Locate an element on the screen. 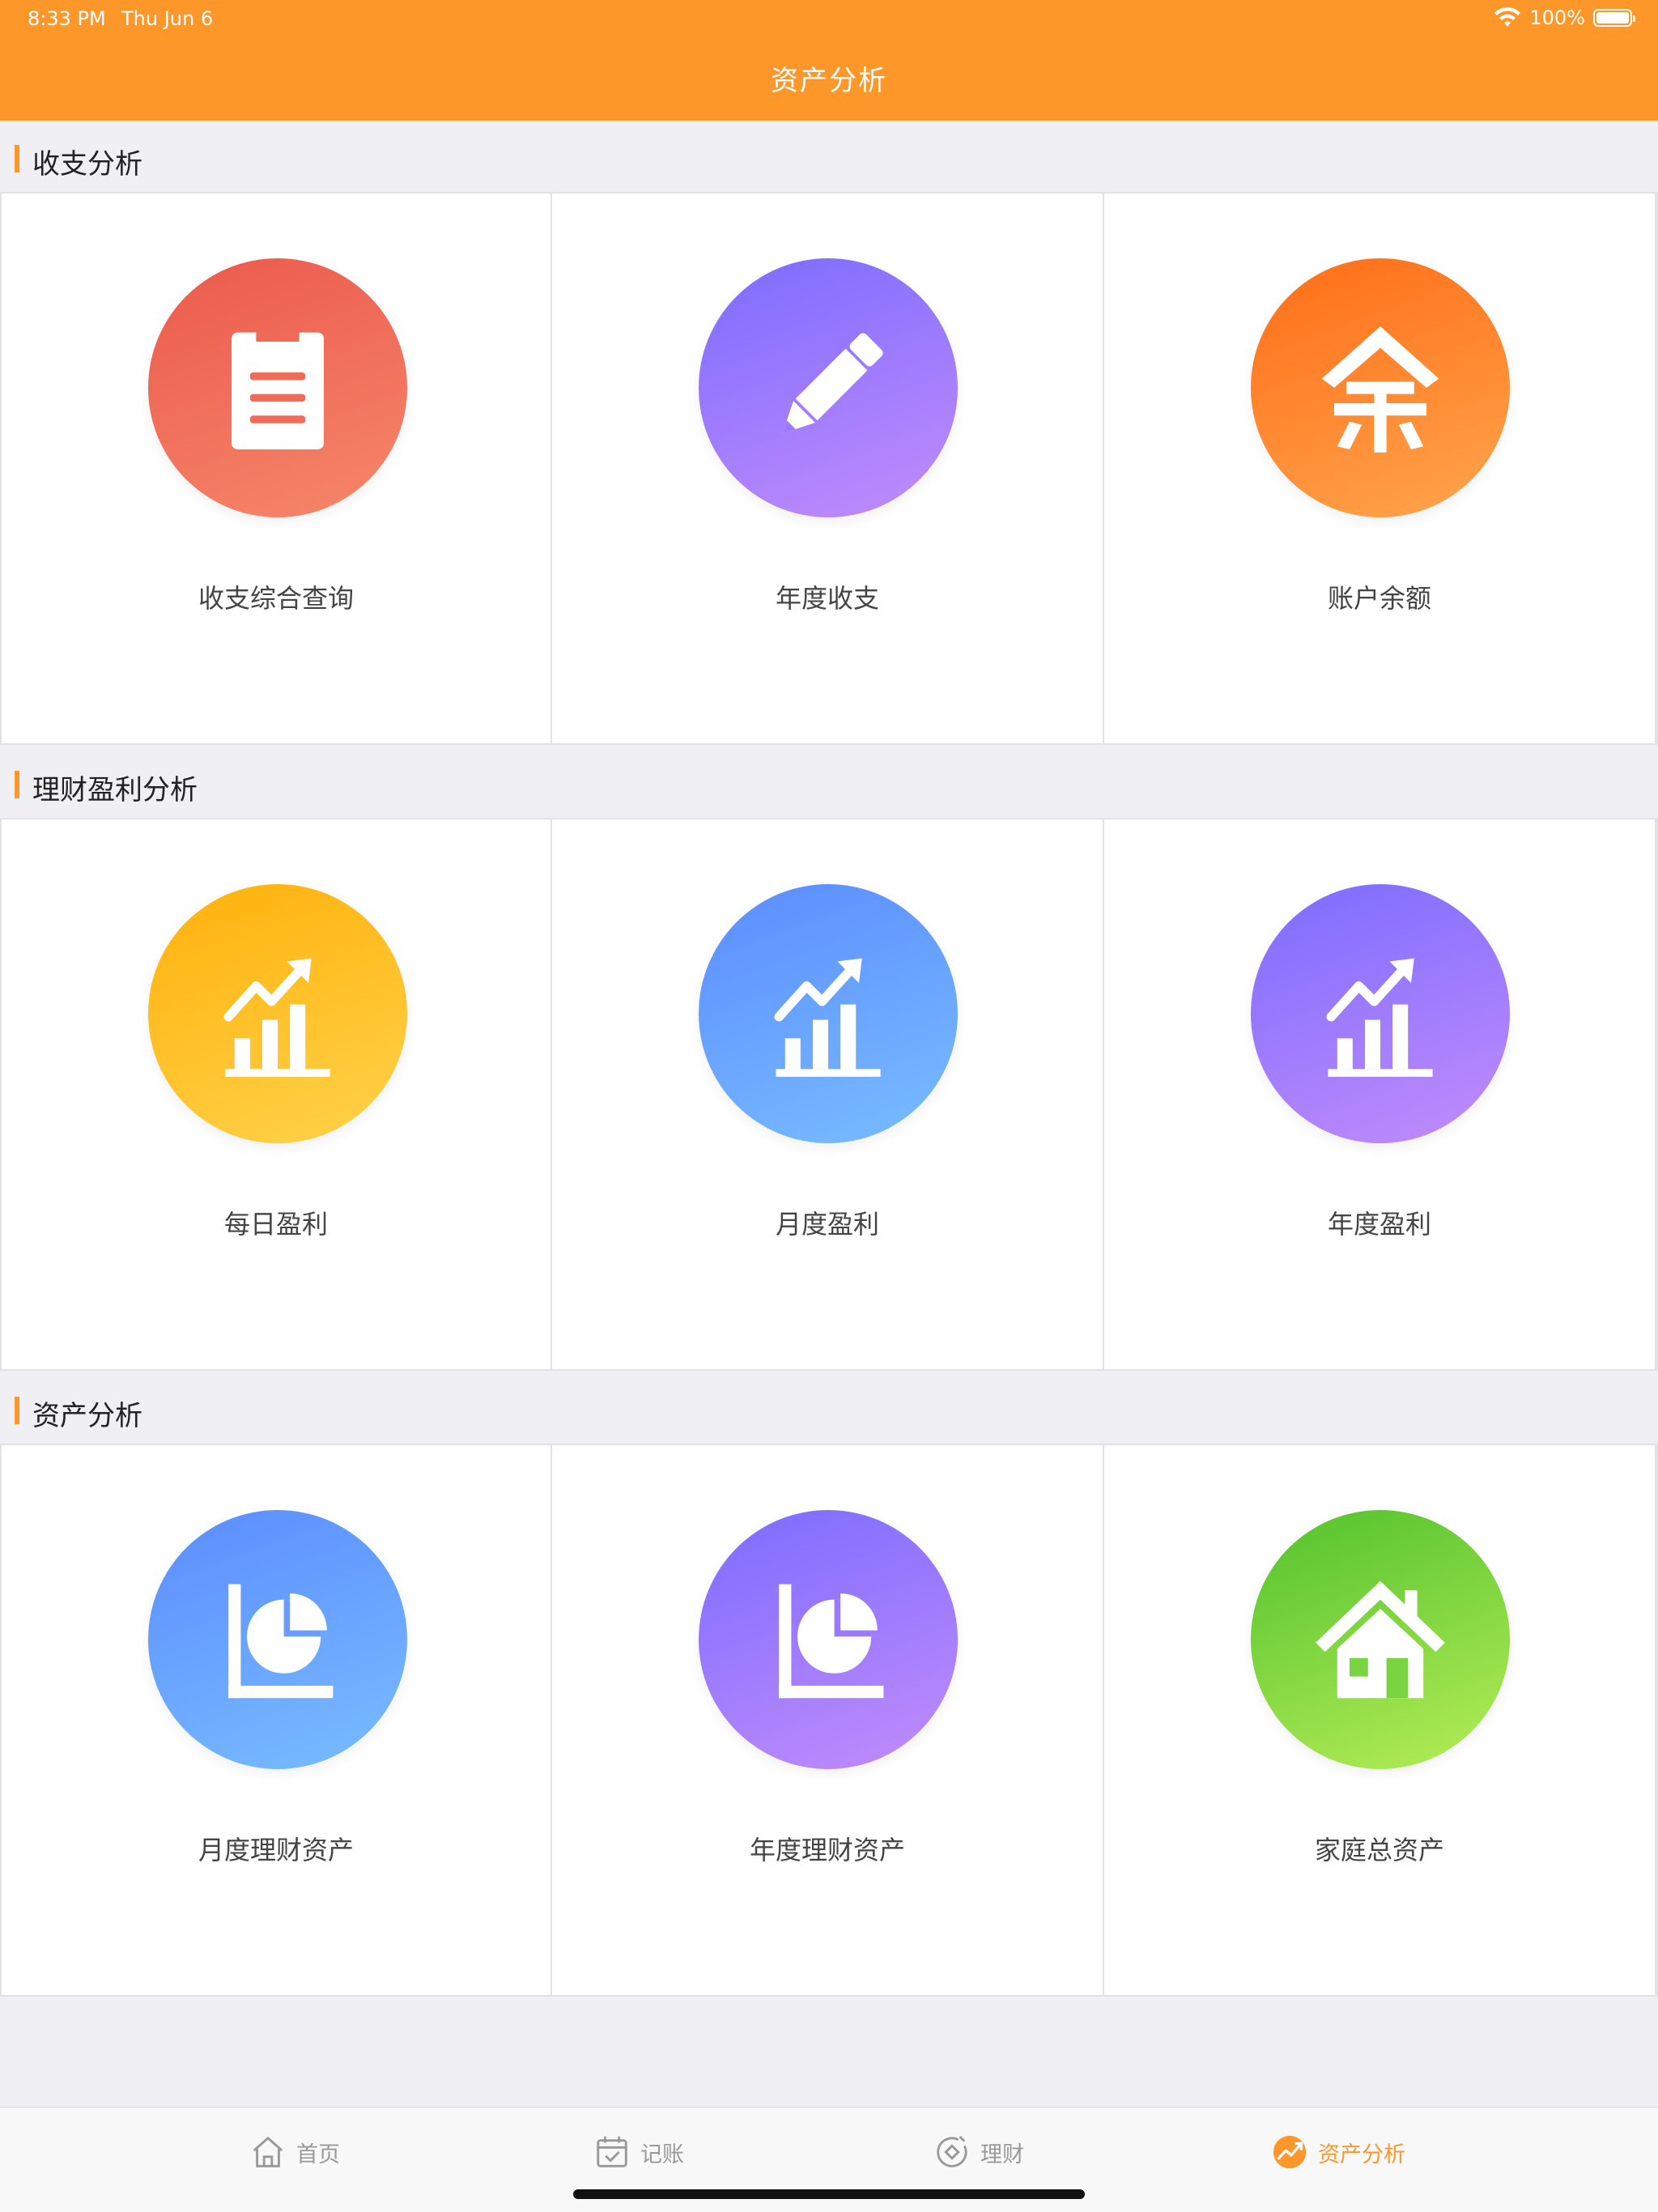 The height and width of the screenshot is (2212, 1658). card-label: 家庭总资产 is located at coordinates (1379, 1850).